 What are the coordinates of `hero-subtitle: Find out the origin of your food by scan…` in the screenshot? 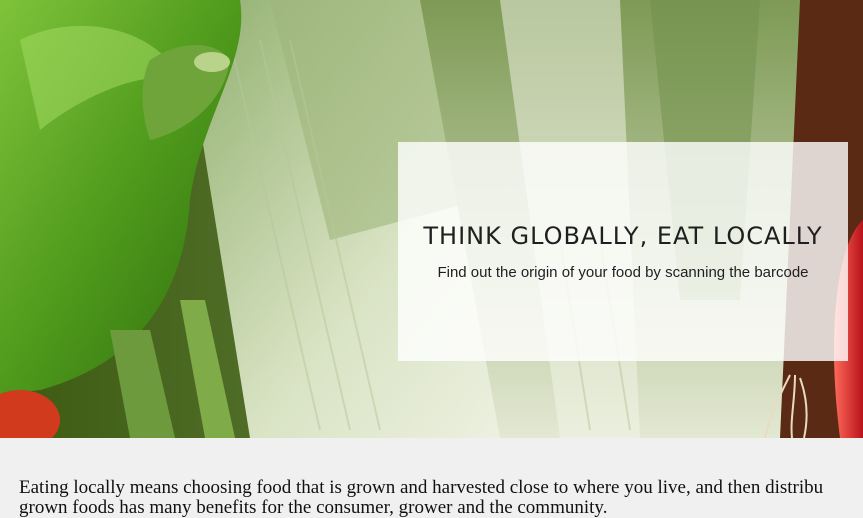 It's located at (623, 272).